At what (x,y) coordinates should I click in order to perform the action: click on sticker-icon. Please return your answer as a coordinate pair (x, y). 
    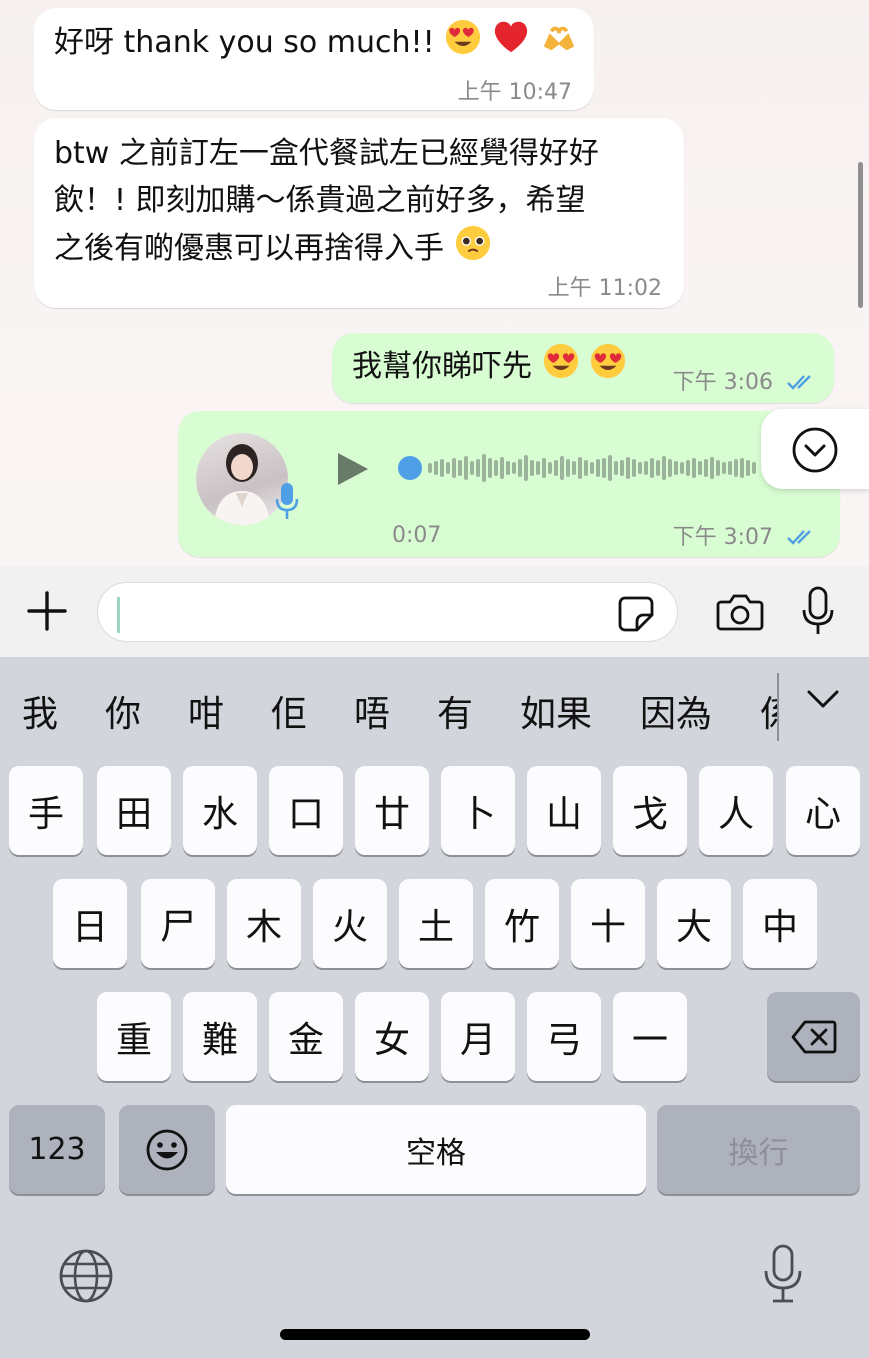
    Looking at the image, I should click on (636, 614).